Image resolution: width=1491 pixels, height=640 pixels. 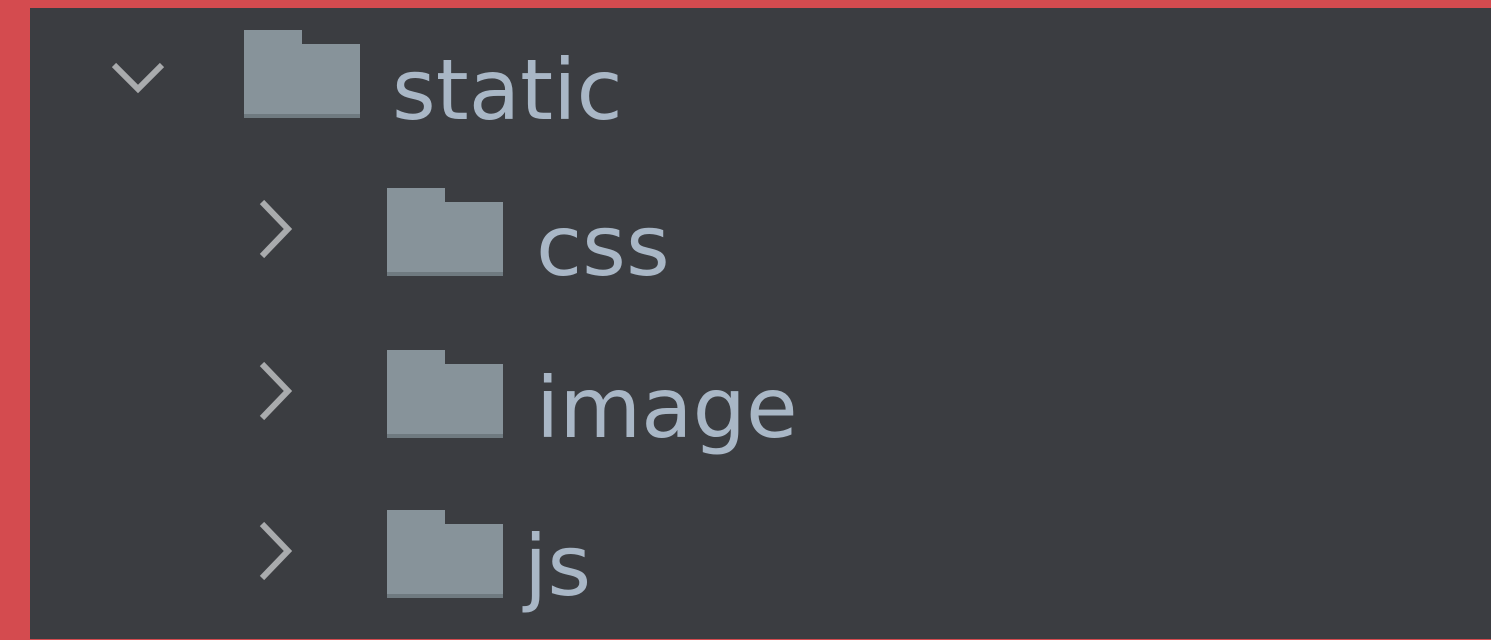 What do you see at coordinates (138, 78) in the screenshot?
I see `chevron-down-icon` at bounding box center [138, 78].